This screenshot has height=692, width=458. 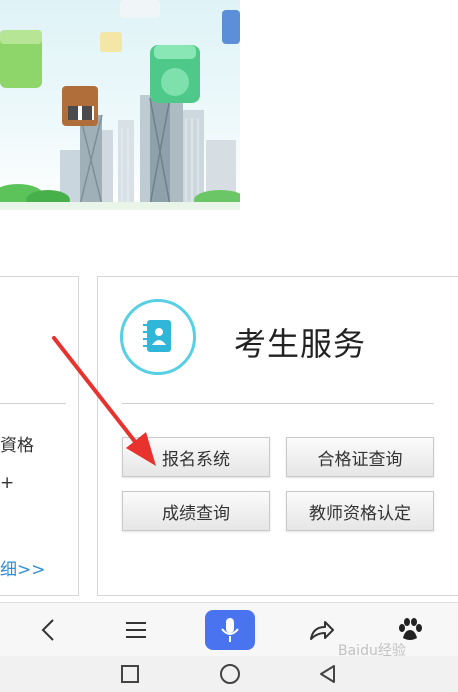 I want to click on share-icon, so click(x=322, y=630).